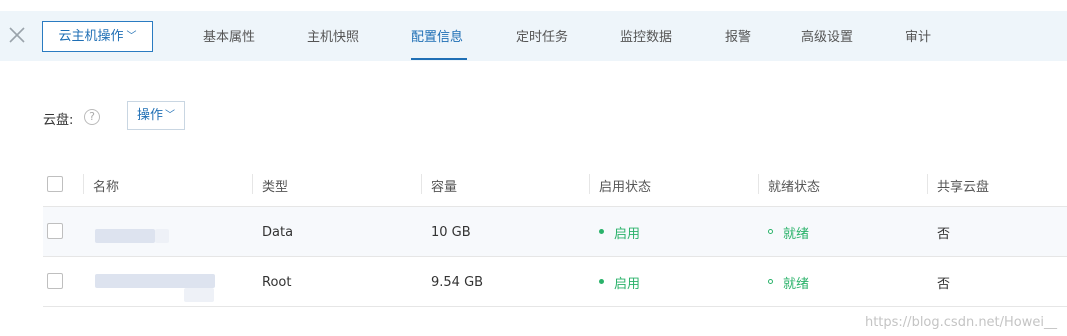 Image resolution: width=1067 pixels, height=336 pixels. What do you see at coordinates (277, 282) in the screenshot?
I see `disk-type: Root` at bounding box center [277, 282].